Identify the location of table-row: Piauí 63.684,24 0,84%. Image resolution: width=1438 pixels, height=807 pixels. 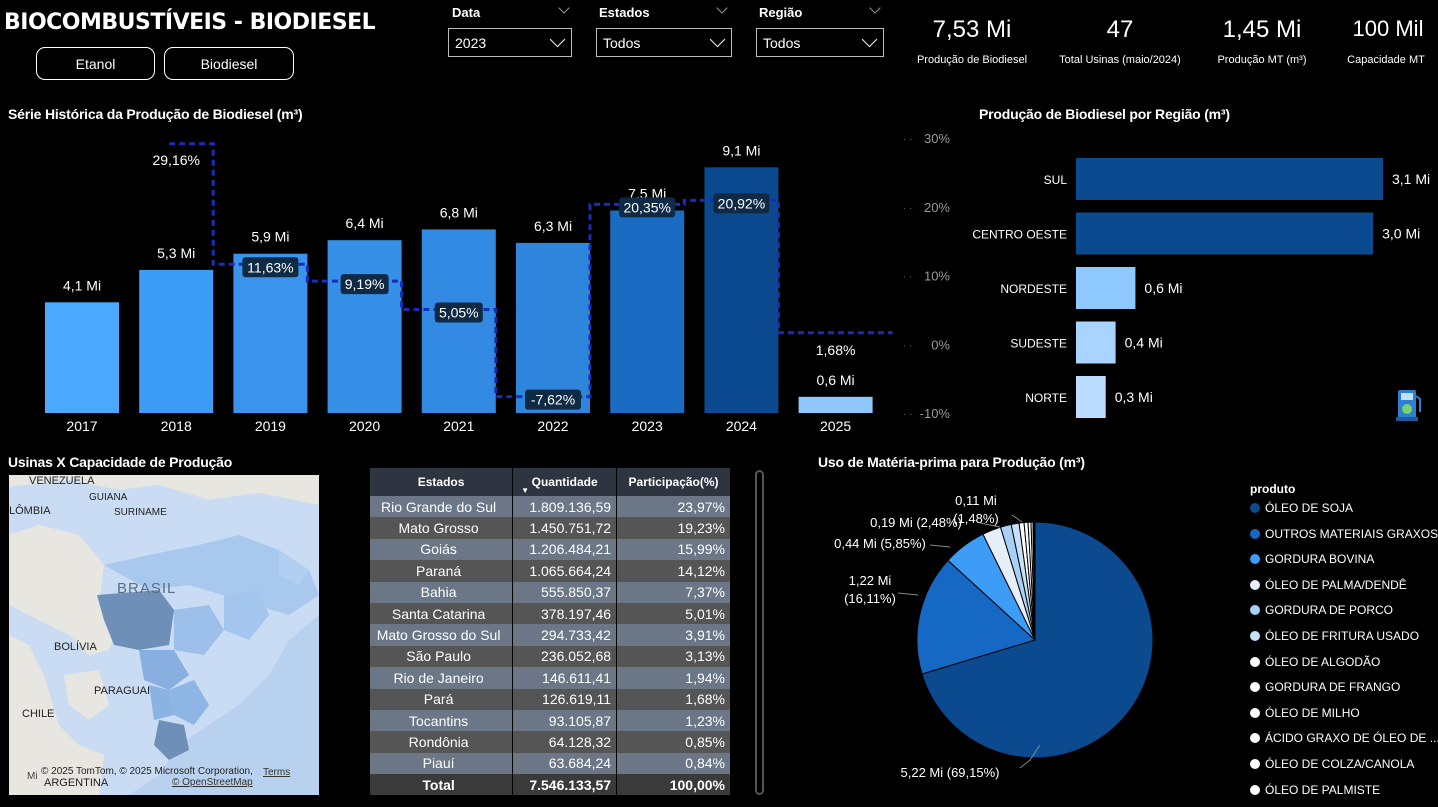
(550, 763).